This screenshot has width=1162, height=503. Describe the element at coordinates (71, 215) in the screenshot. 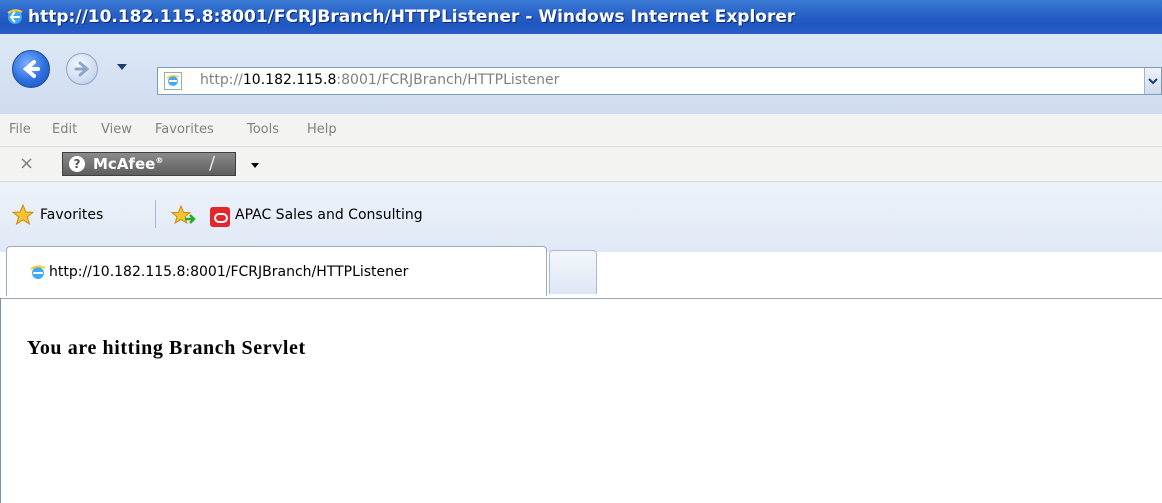

I see `favorites-button: Favorites` at that location.